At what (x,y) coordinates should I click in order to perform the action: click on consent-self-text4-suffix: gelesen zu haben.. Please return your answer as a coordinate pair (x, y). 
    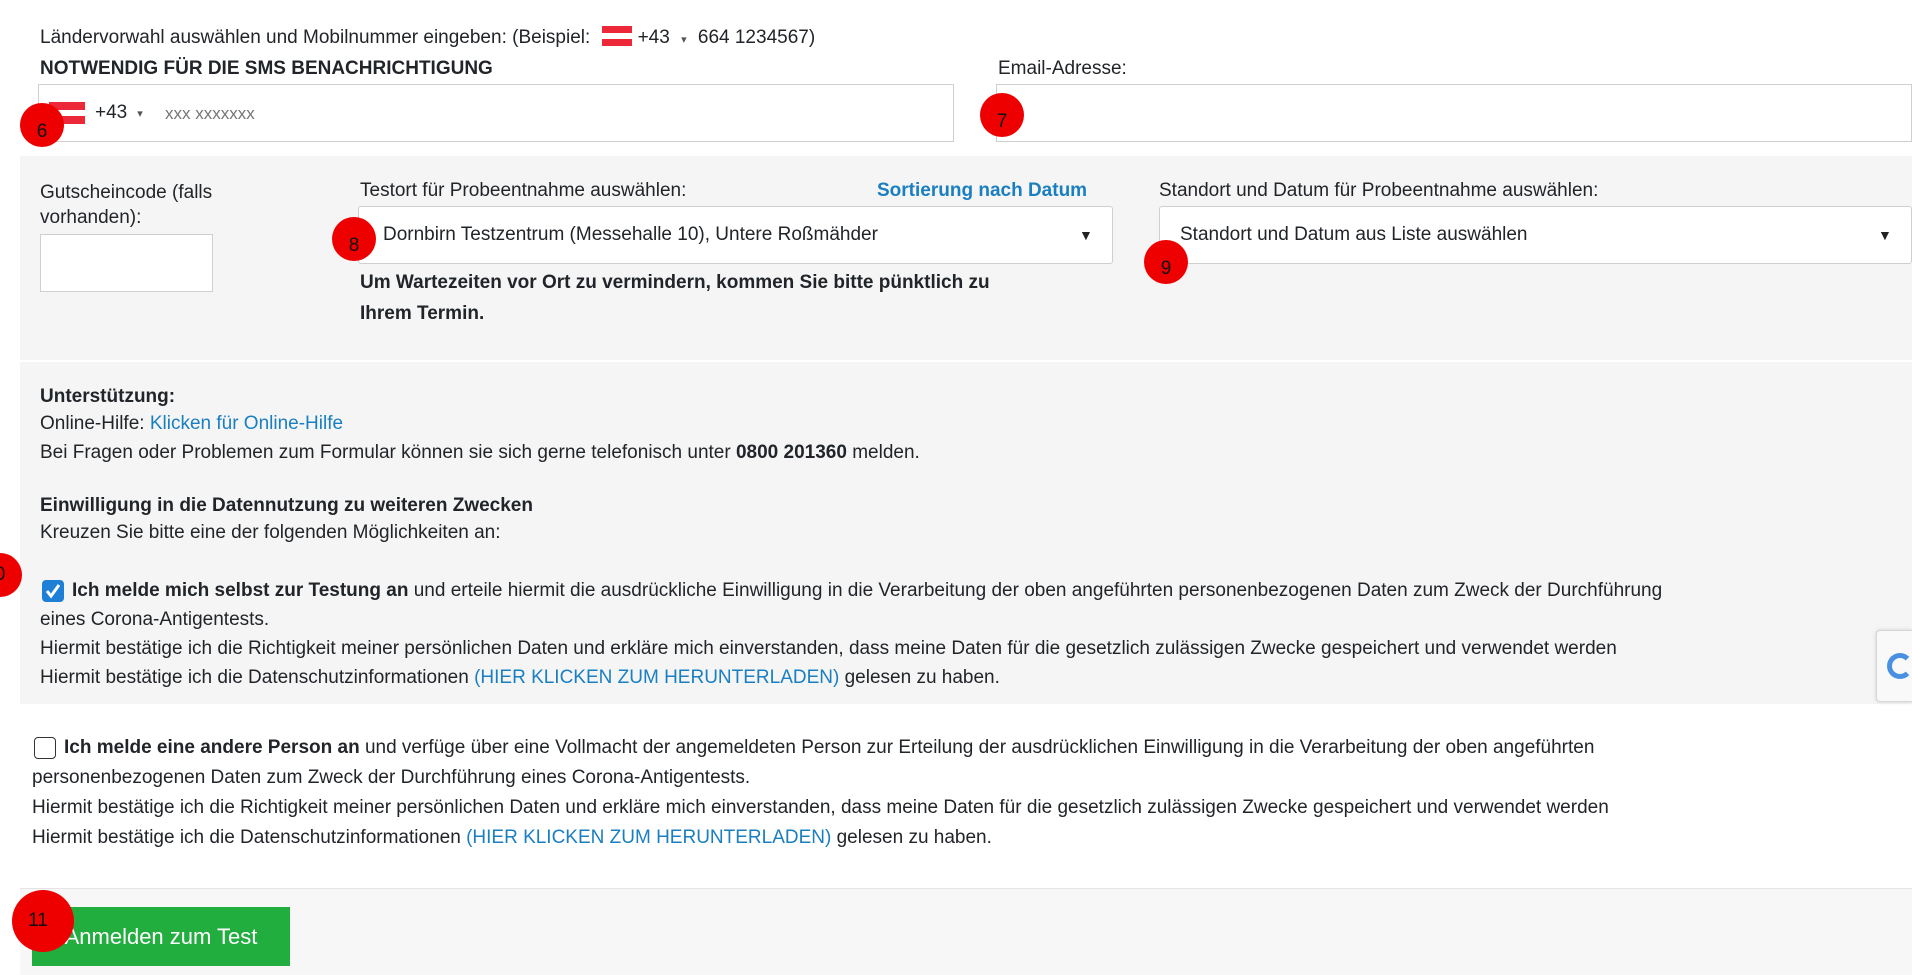
    Looking at the image, I should click on (919, 677).